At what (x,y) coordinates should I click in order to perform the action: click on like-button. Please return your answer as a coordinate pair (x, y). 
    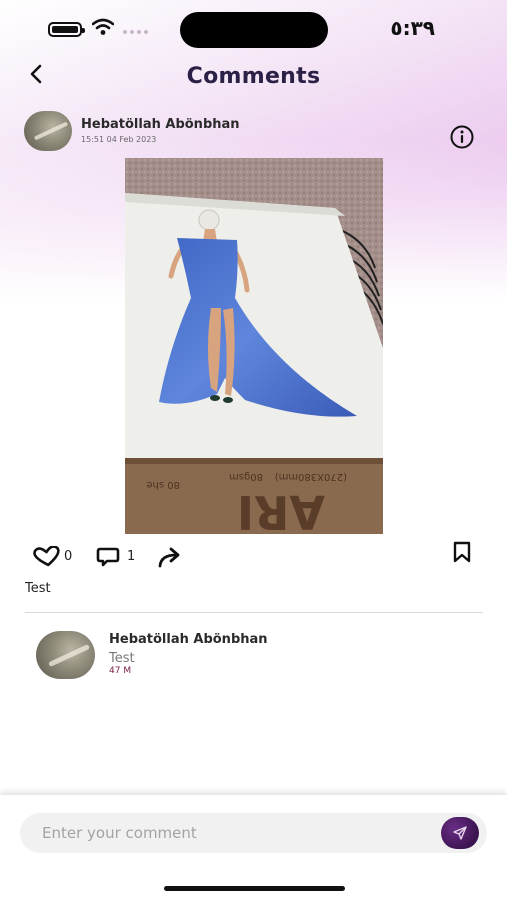
    Looking at the image, I should click on (47, 556).